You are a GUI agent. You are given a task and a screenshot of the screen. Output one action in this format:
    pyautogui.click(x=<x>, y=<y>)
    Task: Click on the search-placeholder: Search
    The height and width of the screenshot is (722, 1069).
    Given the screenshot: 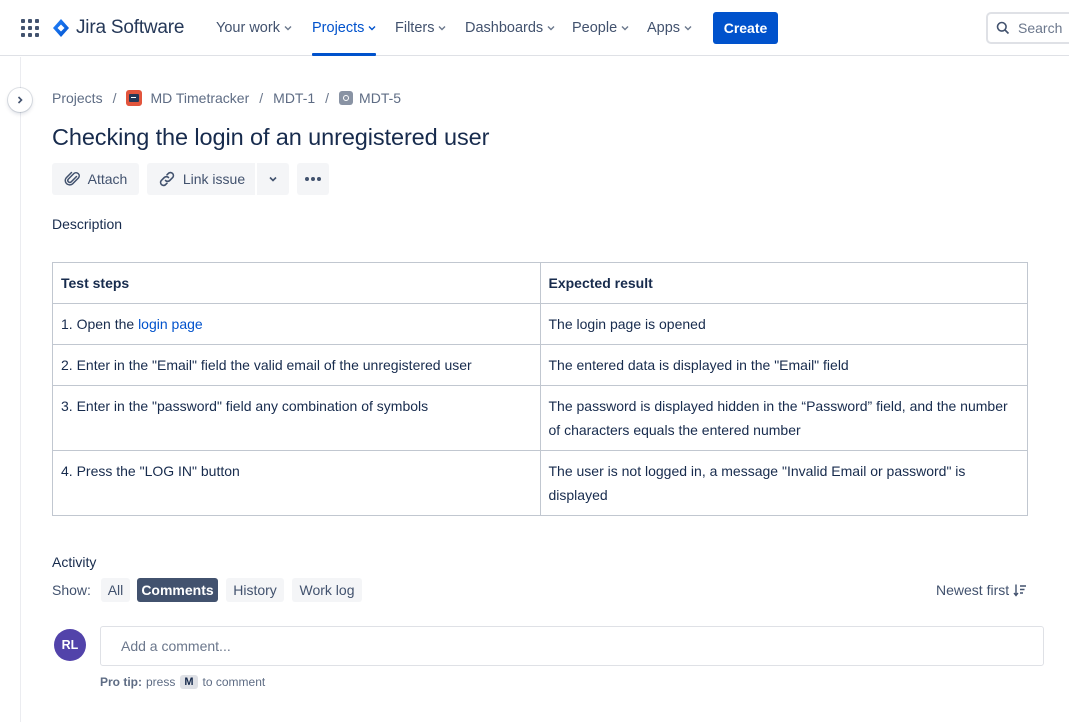 What is the action you would take?
    pyautogui.click(x=1040, y=28)
    